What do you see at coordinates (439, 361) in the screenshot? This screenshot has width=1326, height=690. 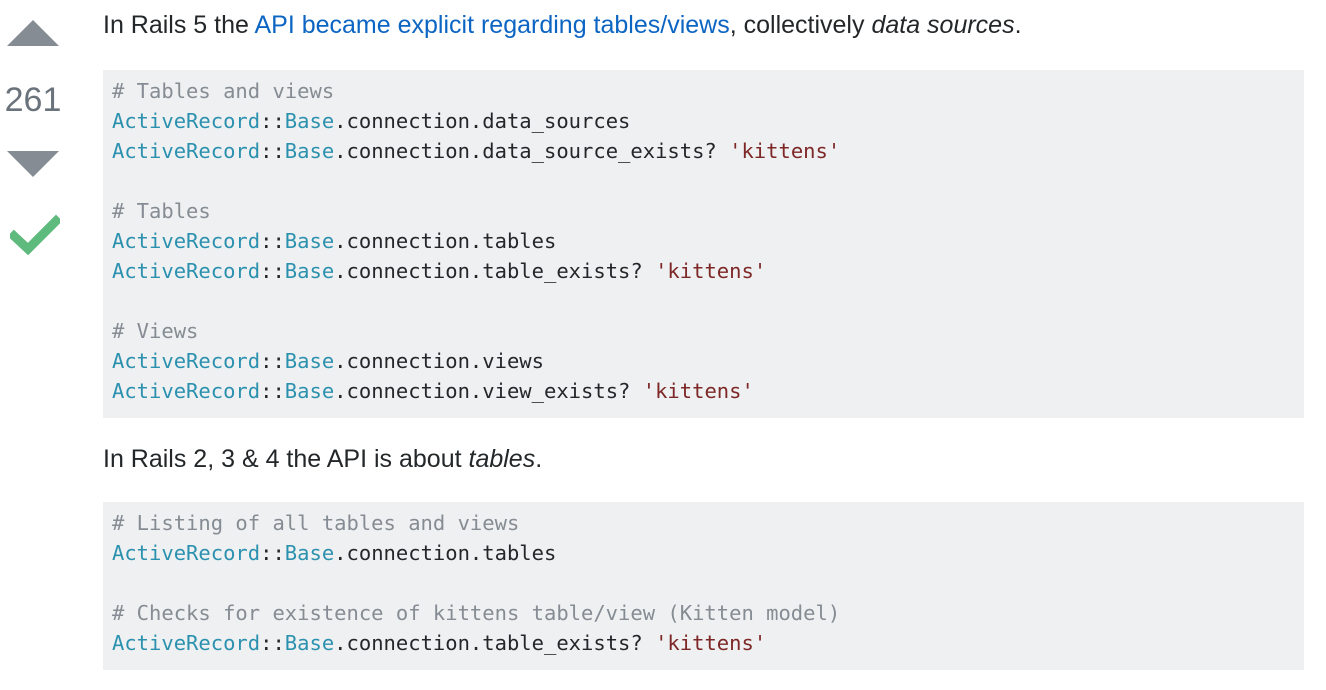 I see `code-text: .connection.views` at bounding box center [439, 361].